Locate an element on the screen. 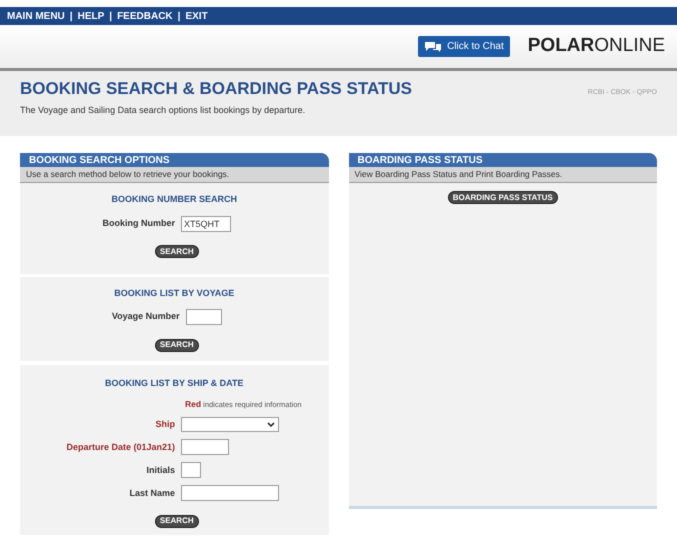 The height and width of the screenshot is (537, 677). logo: POLARONLINE is located at coordinates (596, 46).